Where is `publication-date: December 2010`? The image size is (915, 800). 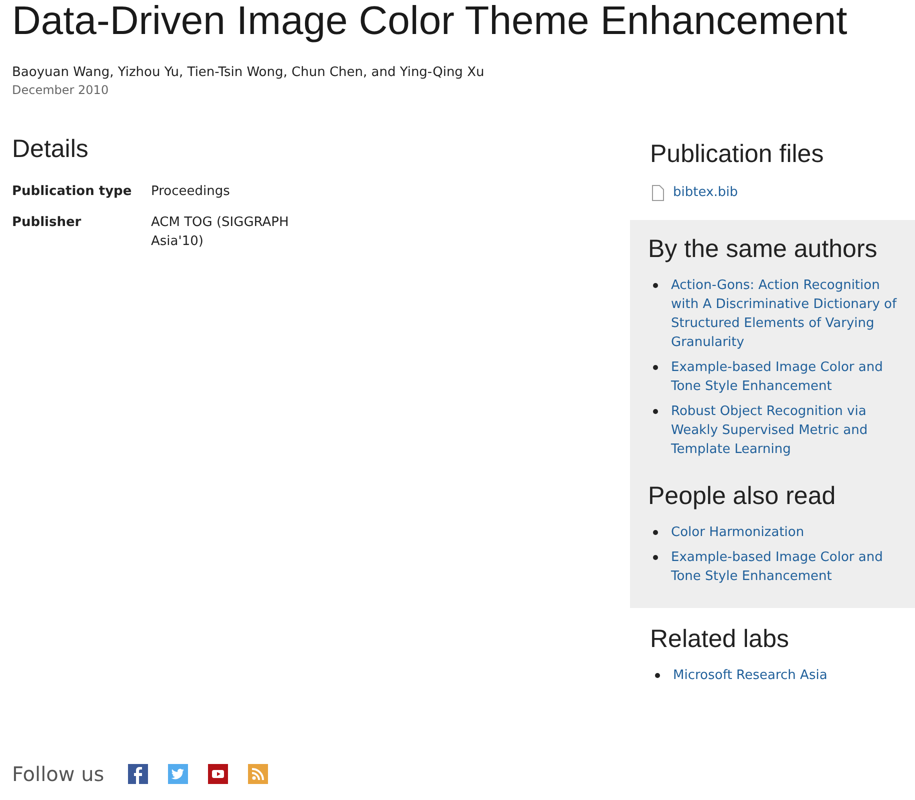
publication-date: December 2010 is located at coordinates (60, 90).